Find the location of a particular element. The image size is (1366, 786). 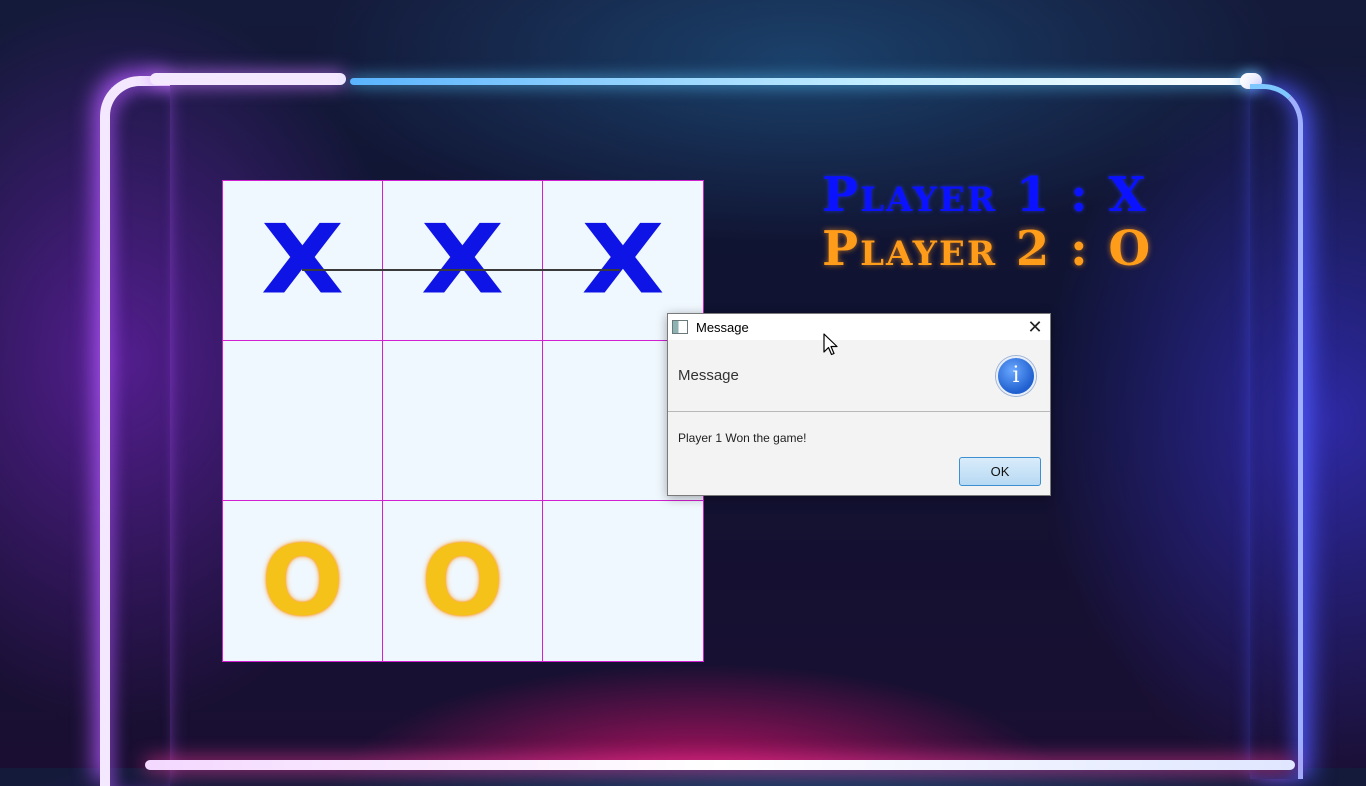

board-cell-8: O is located at coordinates (463, 581).